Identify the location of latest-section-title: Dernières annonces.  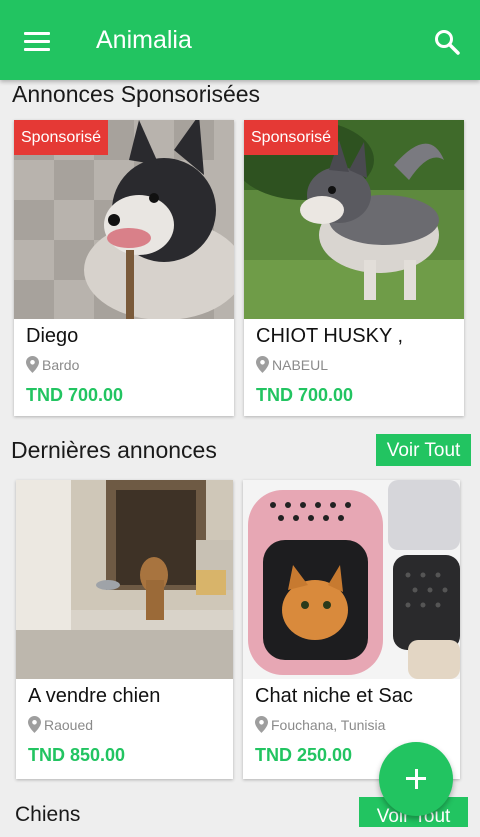
(114, 450).